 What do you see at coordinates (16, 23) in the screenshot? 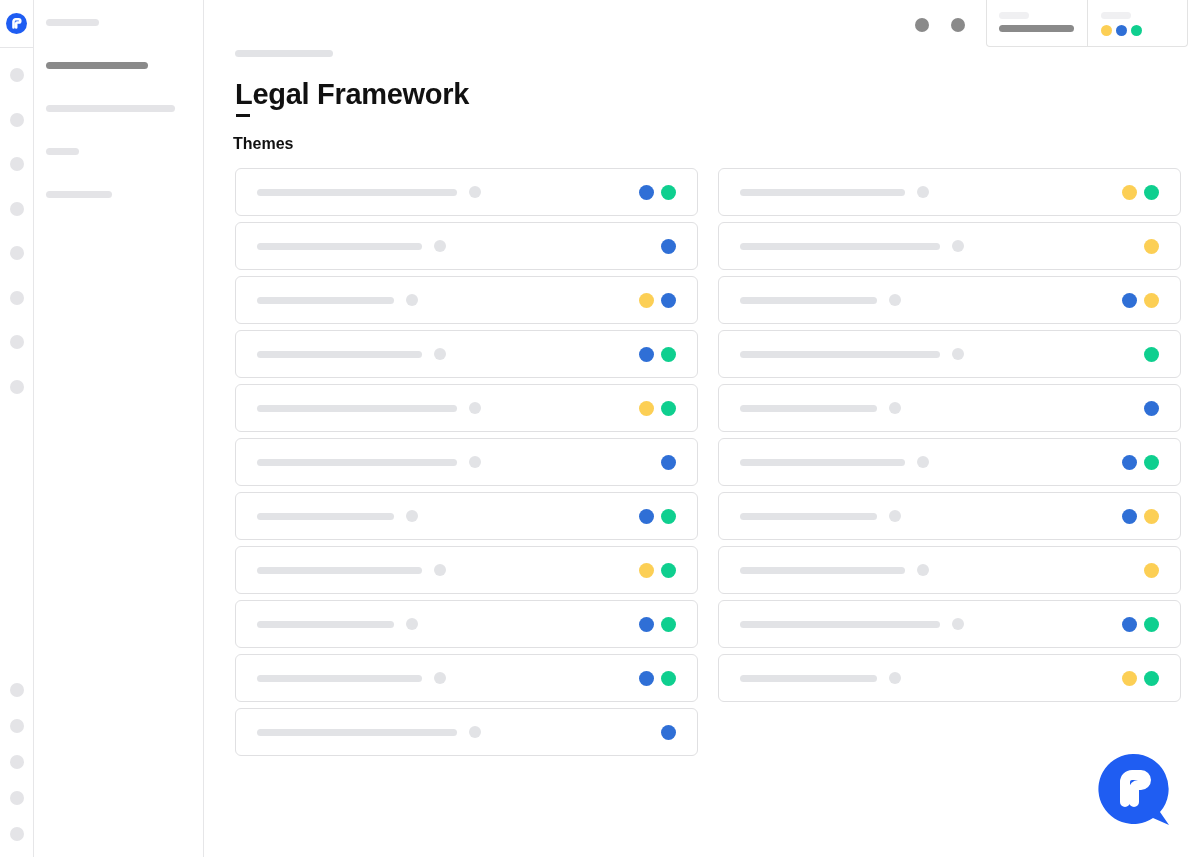
I see `logo-icon` at bounding box center [16, 23].